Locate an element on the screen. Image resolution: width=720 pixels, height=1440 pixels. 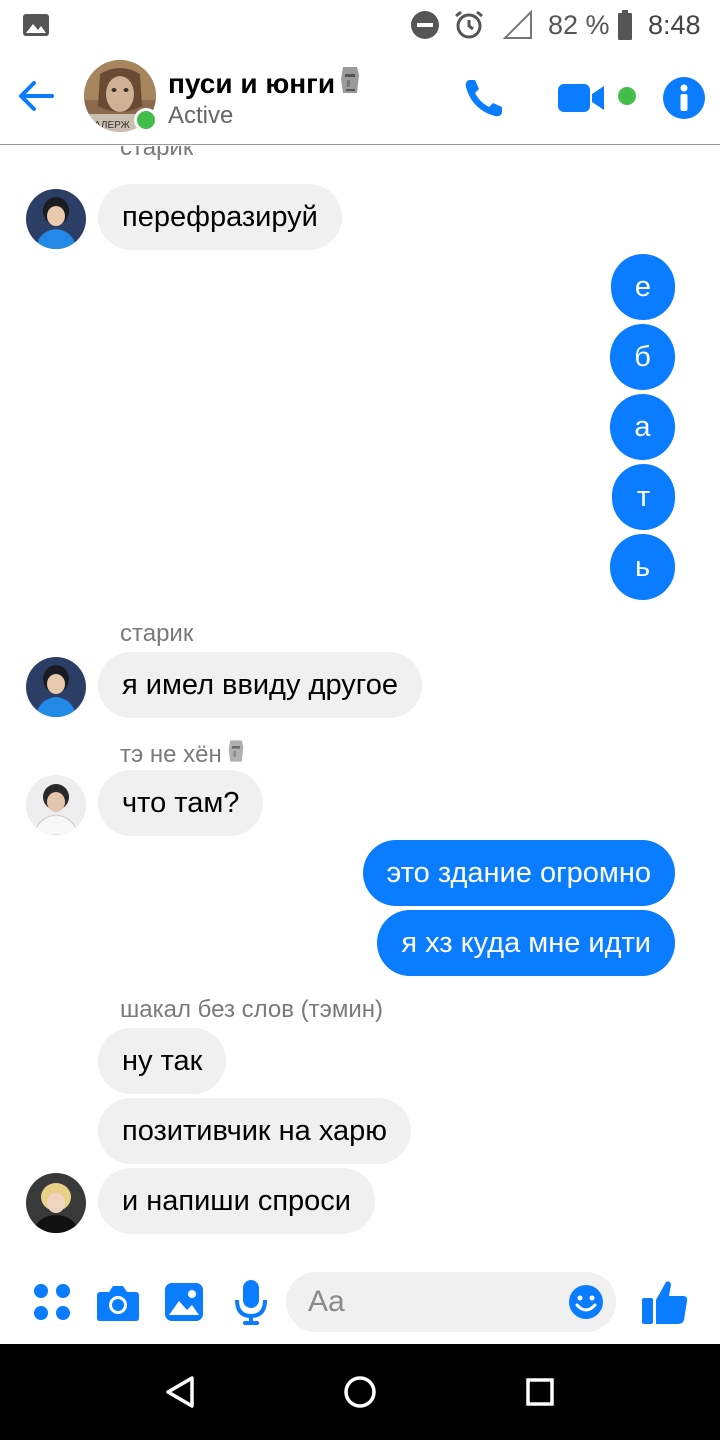
composer-bar: Aa is located at coordinates (360, 1300).